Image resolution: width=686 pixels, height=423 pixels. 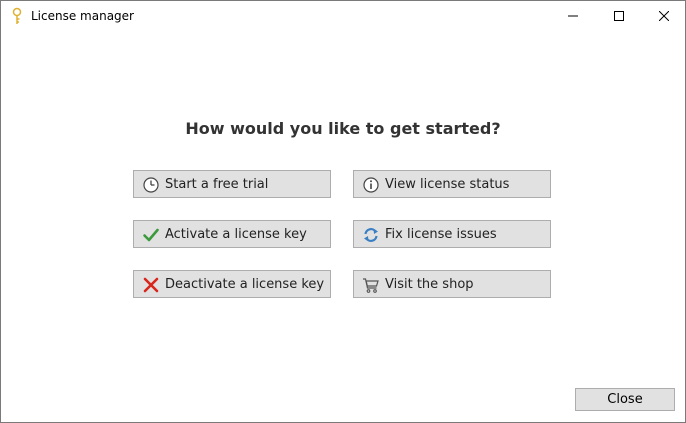 What do you see at coordinates (371, 235) in the screenshot?
I see `refresh-icon` at bounding box center [371, 235].